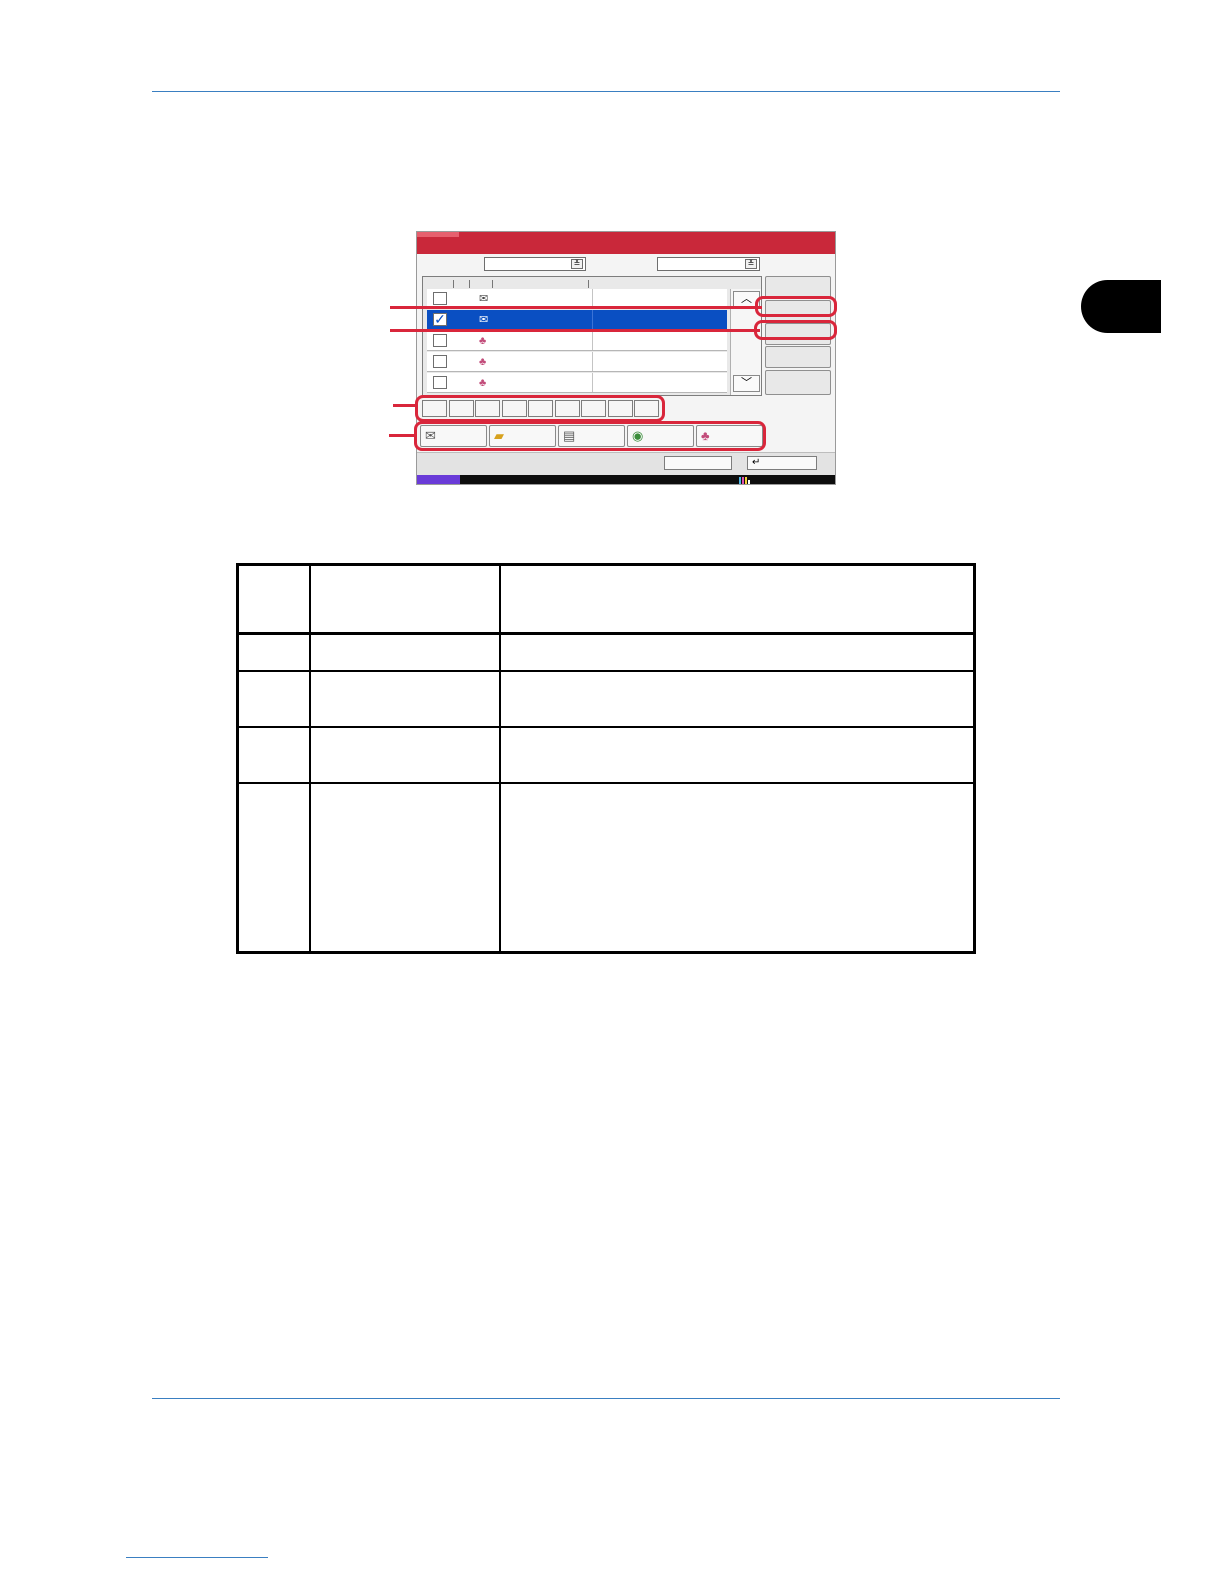 This screenshot has width=1224, height=1584. Describe the element at coordinates (756, 462) in the screenshot. I see `enter-icon: ↵` at that location.